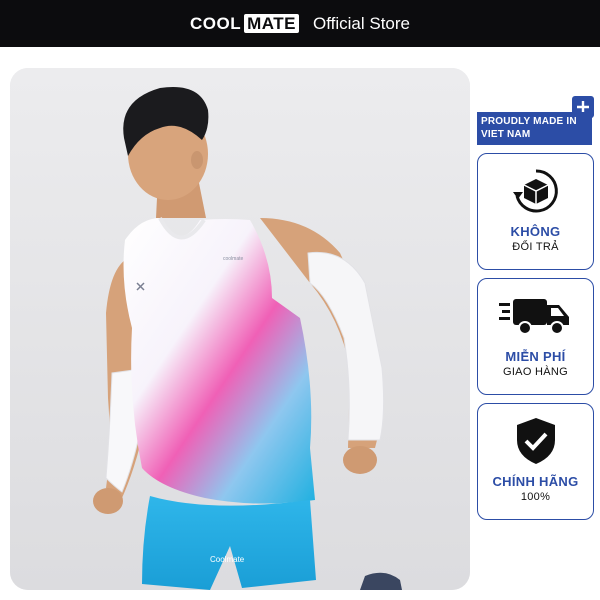 This screenshot has width=600, height=600. What do you see at coordinates (227, 559) in the screenshot?
I see `shorts-brand-text: Coolmate` at bounding box center [227, 559].